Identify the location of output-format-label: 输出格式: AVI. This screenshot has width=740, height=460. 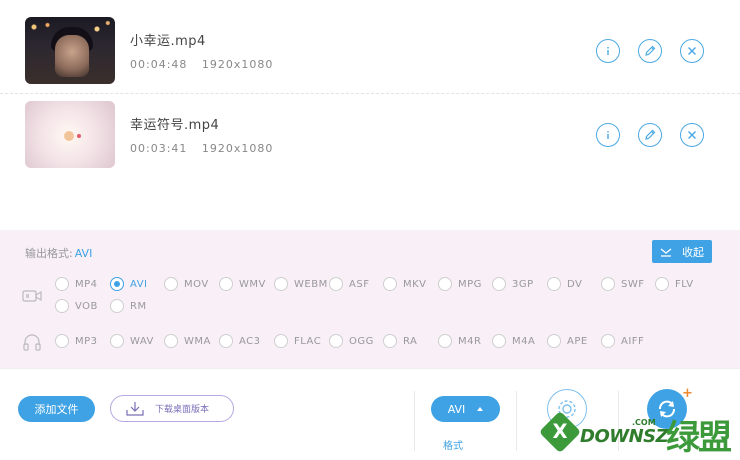
(59, 253).